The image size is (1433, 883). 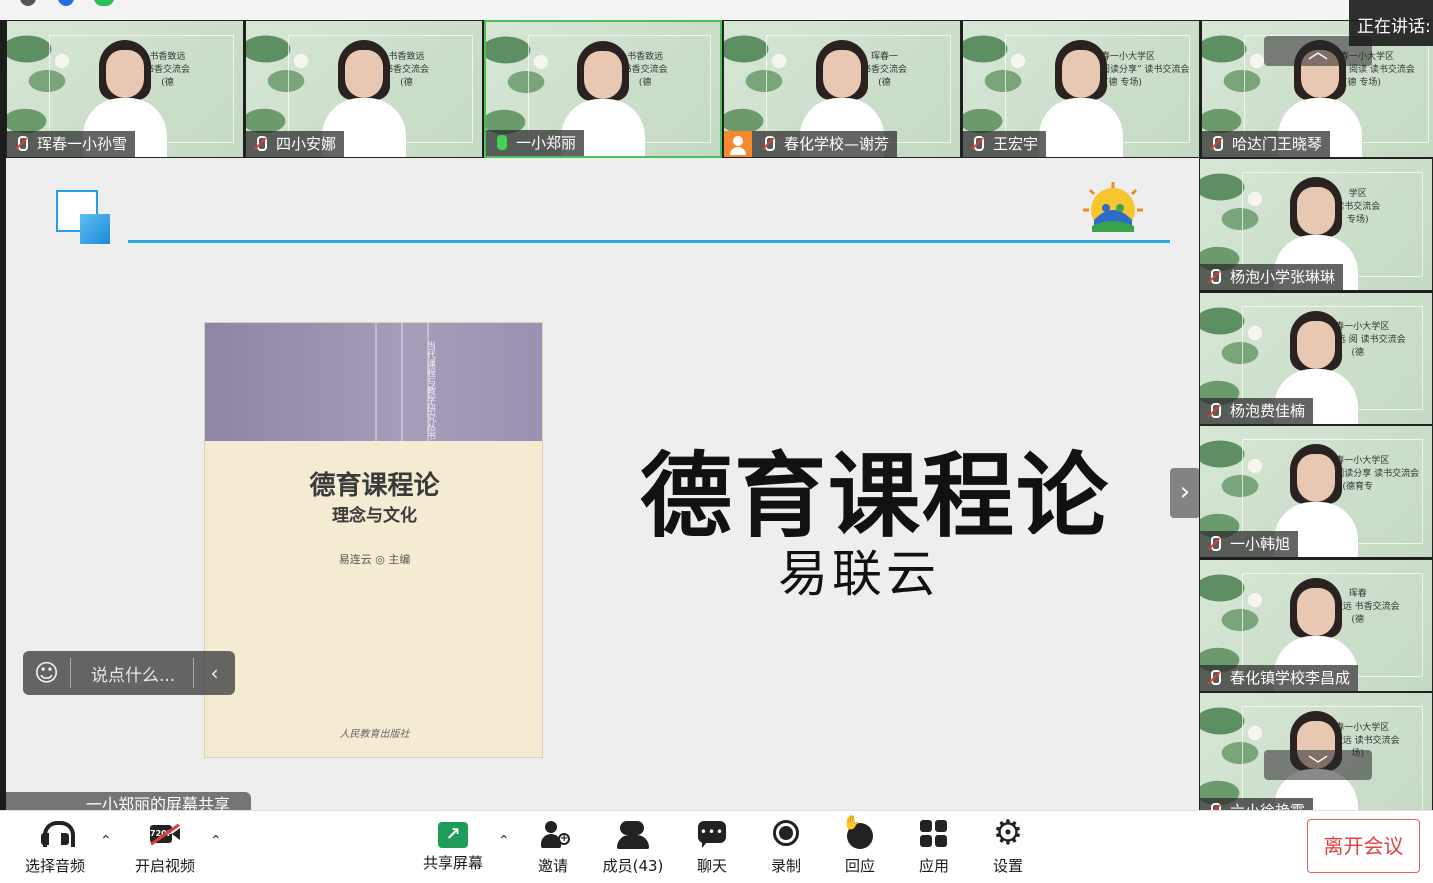 What do you see at coordinates (1316, 491) in the screenshot?
I see `video-tile: 珲春一小大学区 书香致远 阅读分享 读书交流会 (德育专 一小韩旭` at bounding box center [1316, 491].